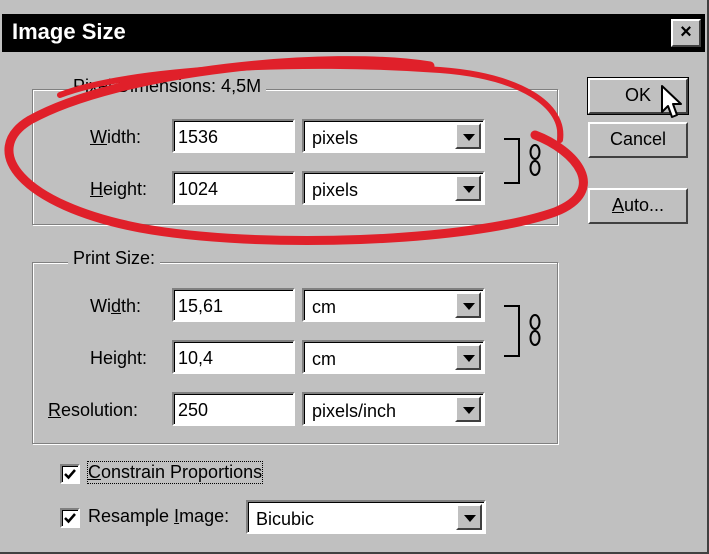 This screenshot has height=554, width=709. I want to click on pixel-link-bracket, so click(512, 161).